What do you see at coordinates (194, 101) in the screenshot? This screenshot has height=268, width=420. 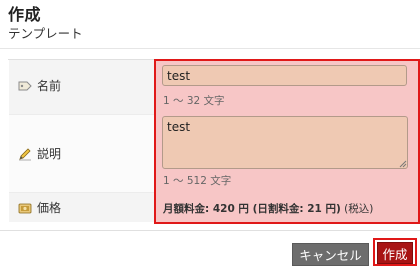 I see `name-length-hint: 1 ～ 32 文字` at bounding box center [194, 101].